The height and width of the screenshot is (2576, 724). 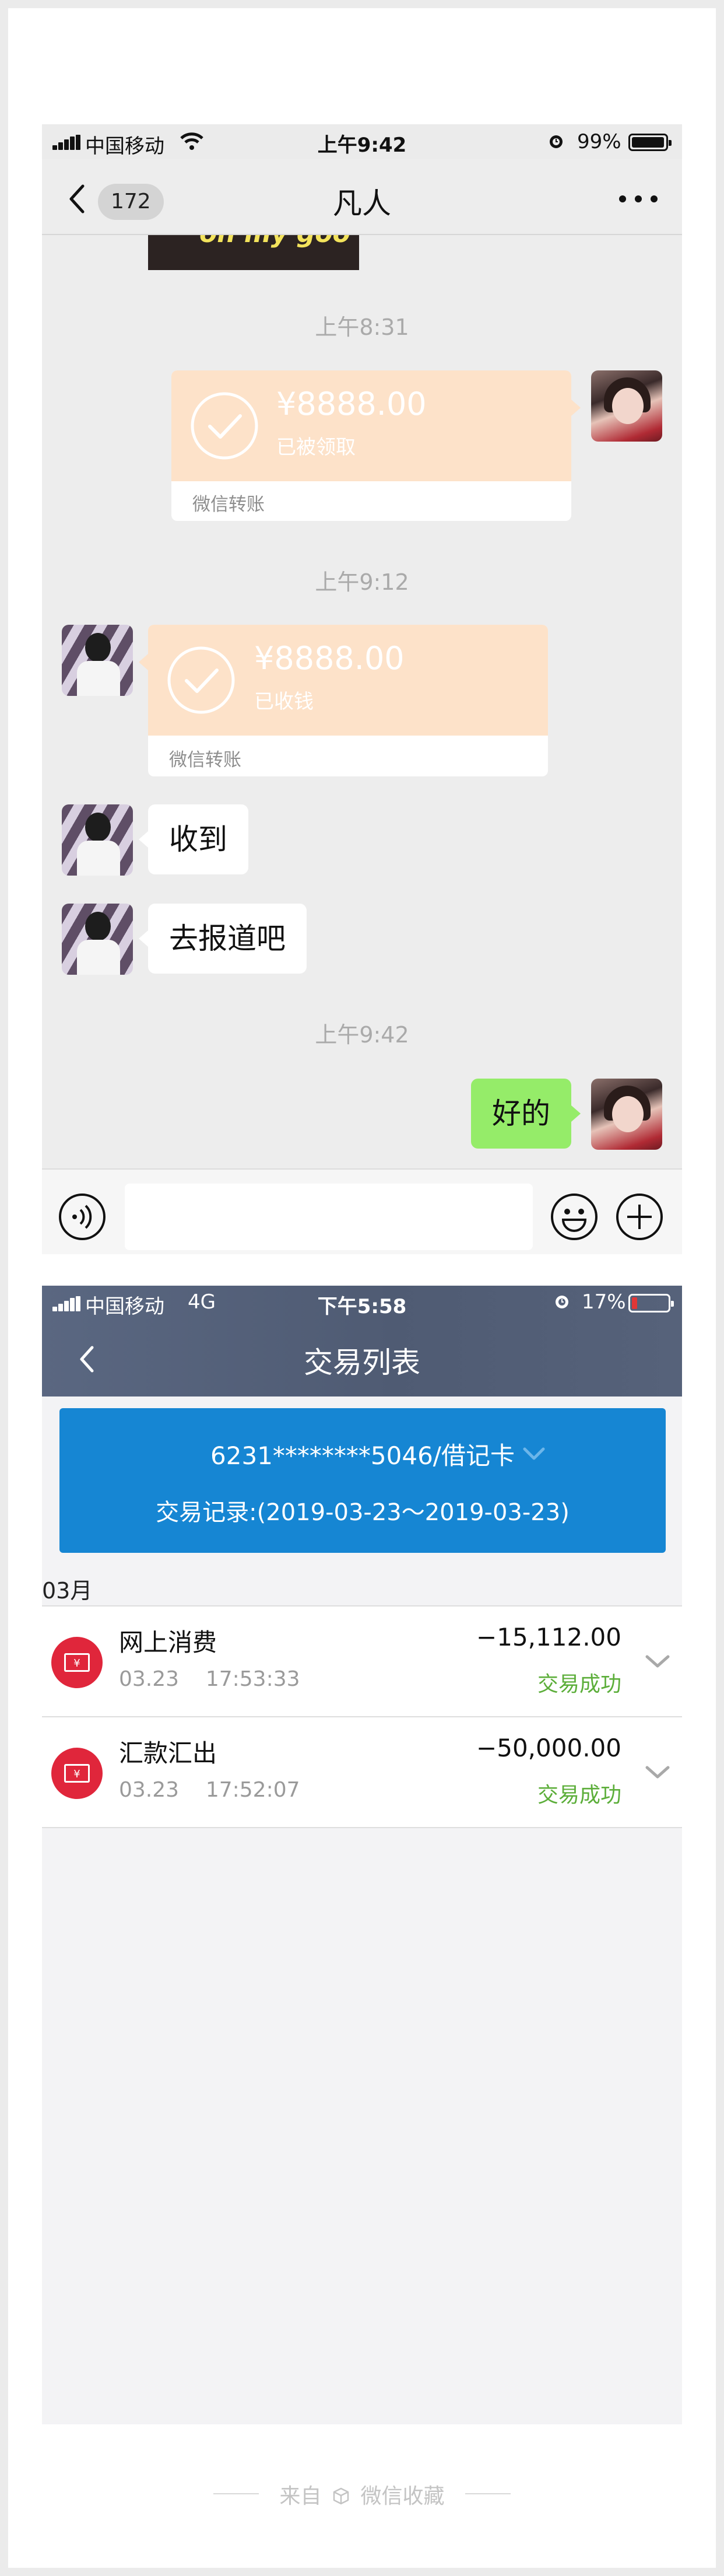 I want to click on video-thumbnail: on my goo, so click(x=254, y=252).